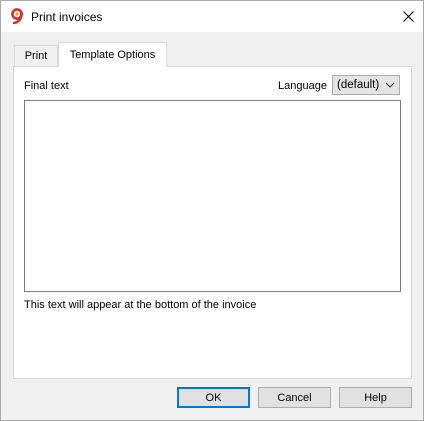 This screenshot has height=421, width=424. What do you see at coordinates (67, 17) in the screenshot?
I see `window-title: Print invoices` at bounding box center [67, 17].